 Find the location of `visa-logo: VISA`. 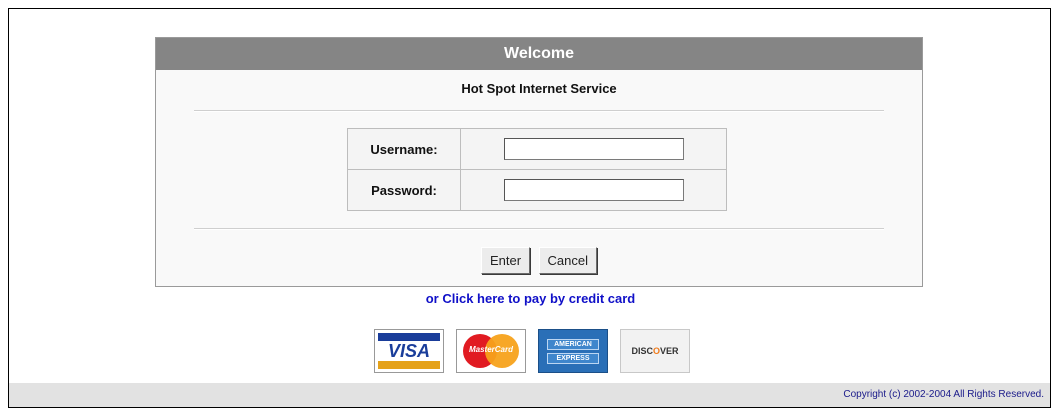

visa-logo: VISA is located at coordinates (409, 351).